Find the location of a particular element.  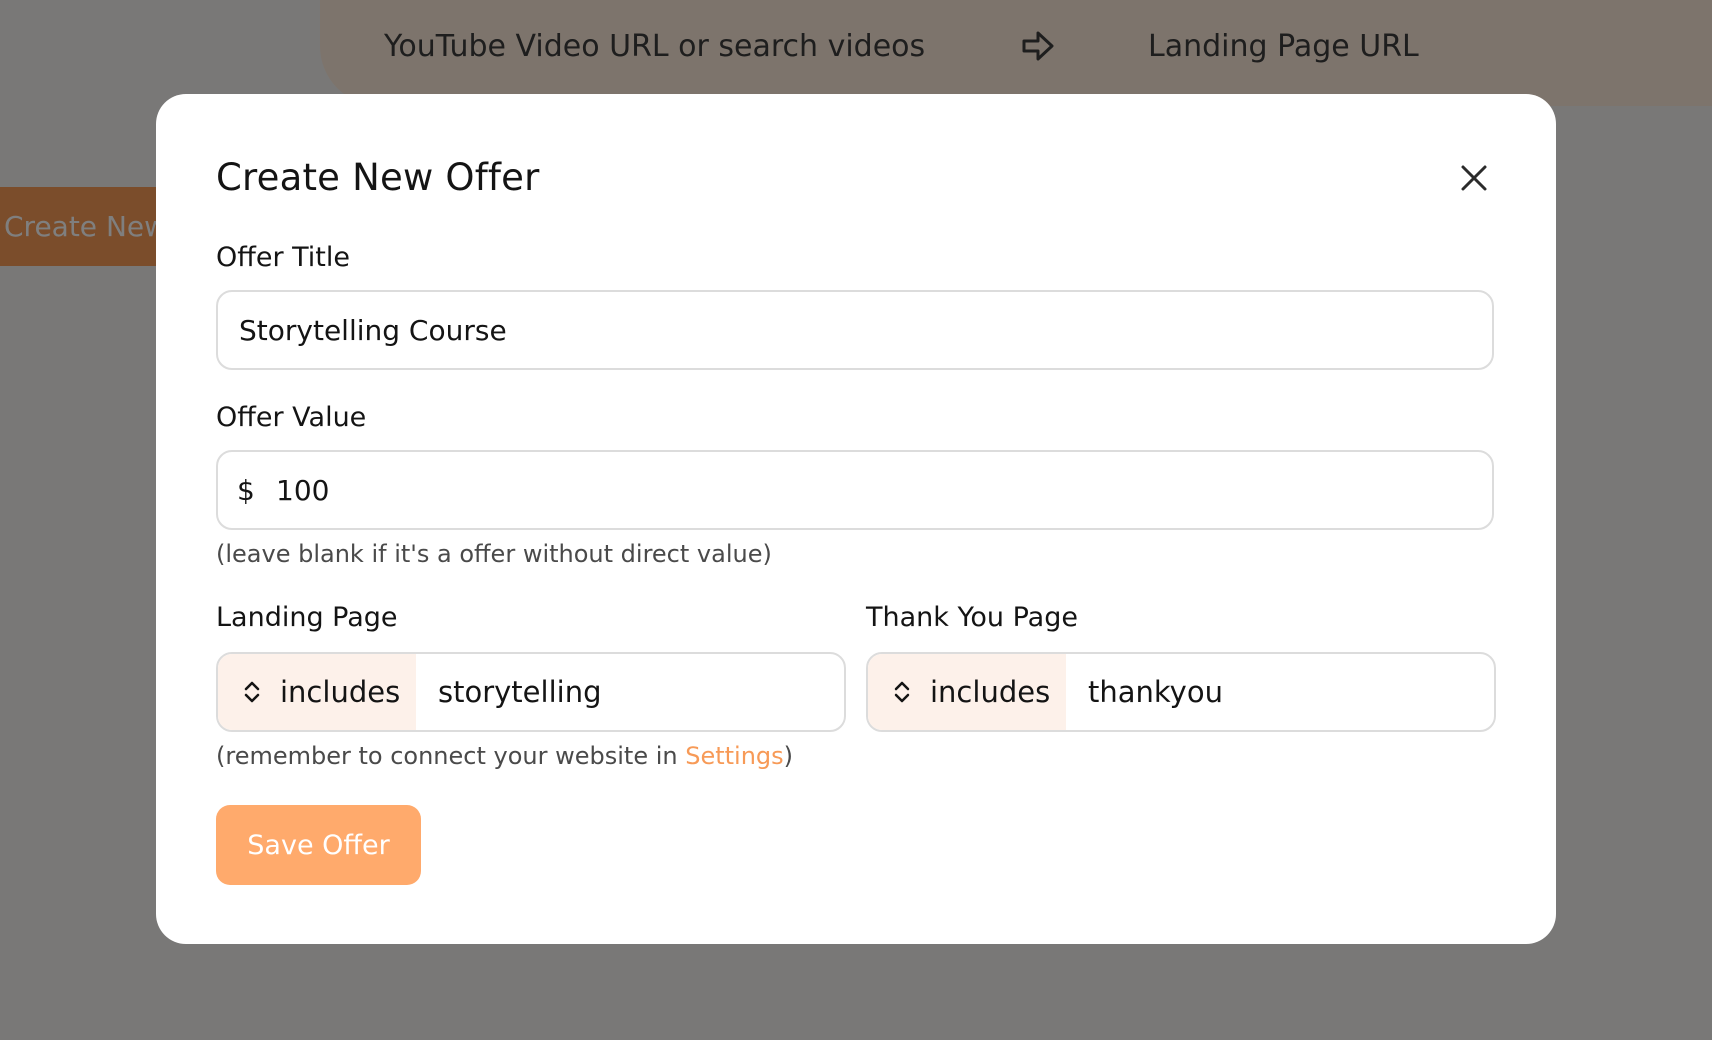

offer-value-field: $ is located at coordinates (855, 490).